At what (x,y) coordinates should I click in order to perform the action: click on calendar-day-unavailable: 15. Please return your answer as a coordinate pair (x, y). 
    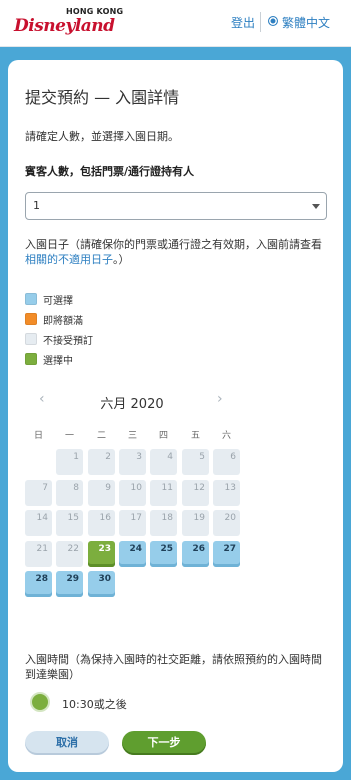
    Looking at the image, I should click on (69, 523).